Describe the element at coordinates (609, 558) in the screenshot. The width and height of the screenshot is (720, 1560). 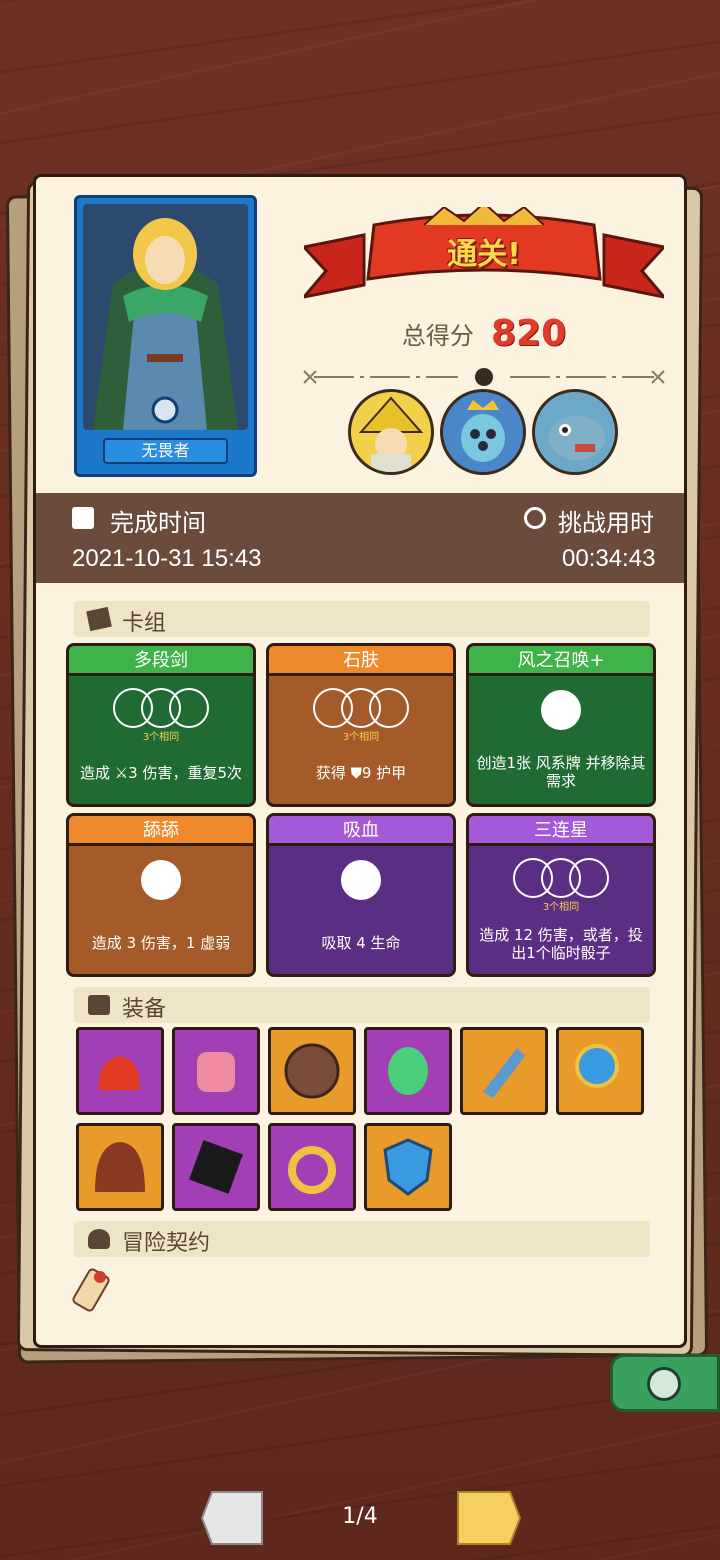
I see `challenge-time-value: 00:34:43` at that location.